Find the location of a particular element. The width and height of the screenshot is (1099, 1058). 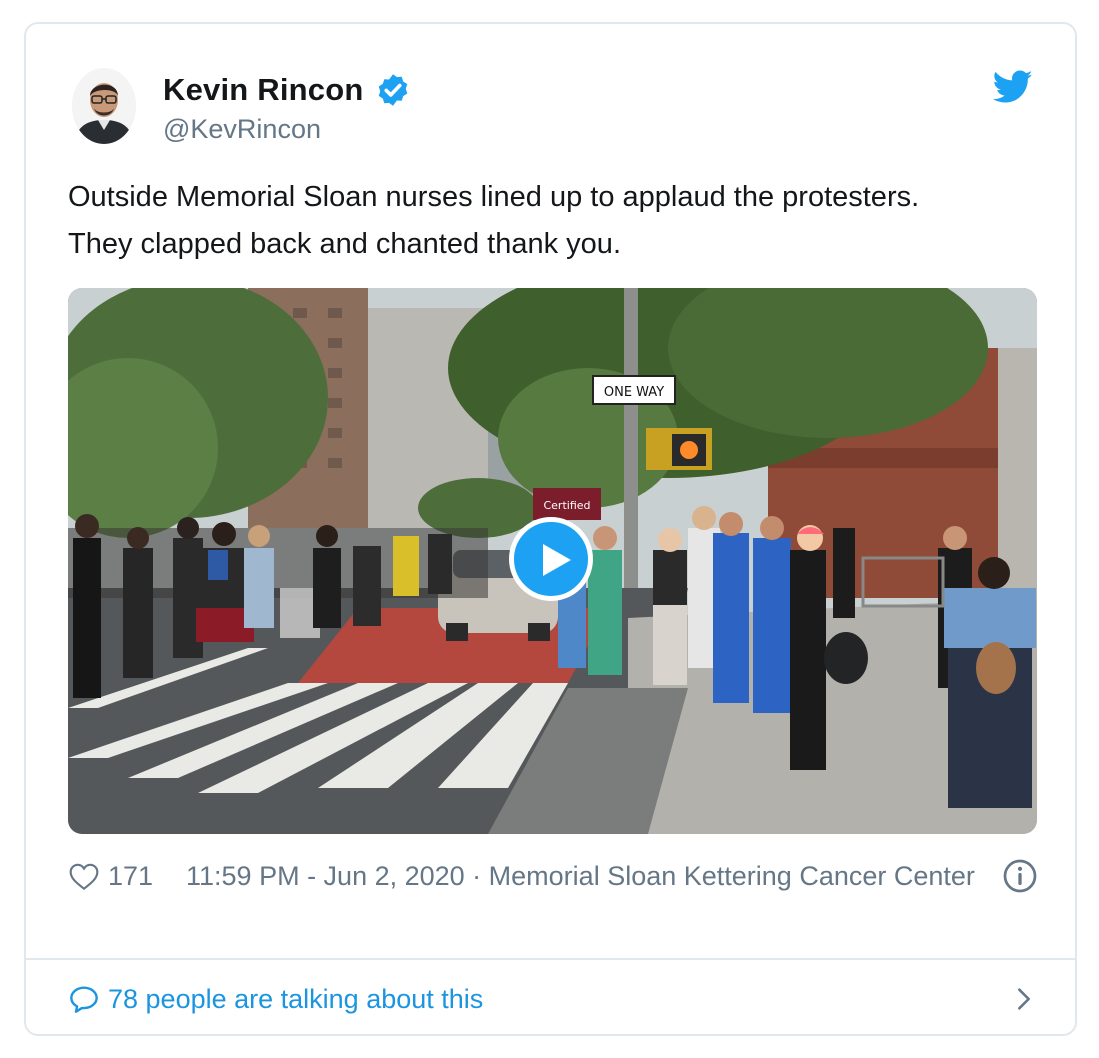

author-name: Kevin Rincon is located at coordinates (263, 90).